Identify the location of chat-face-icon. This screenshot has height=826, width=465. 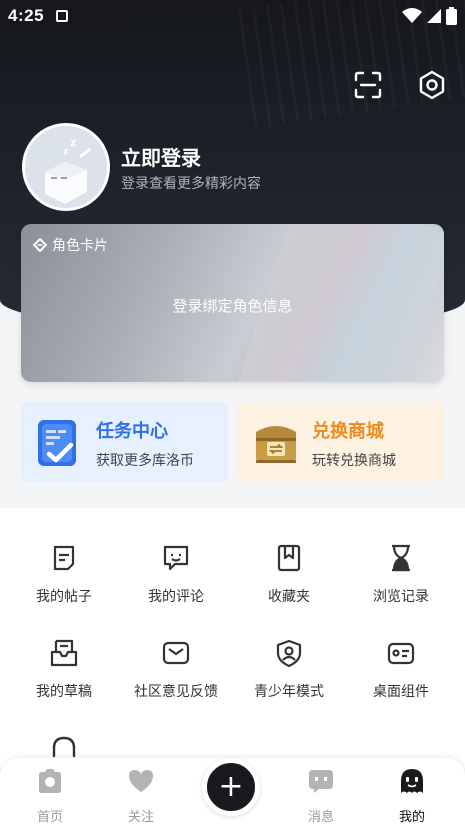
(321, 781).